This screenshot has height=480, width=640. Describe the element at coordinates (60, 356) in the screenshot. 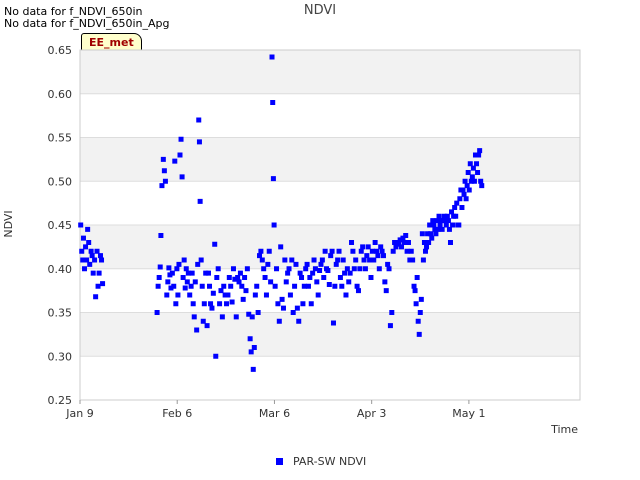

I see `y-tick-label: 0.30` at that location.